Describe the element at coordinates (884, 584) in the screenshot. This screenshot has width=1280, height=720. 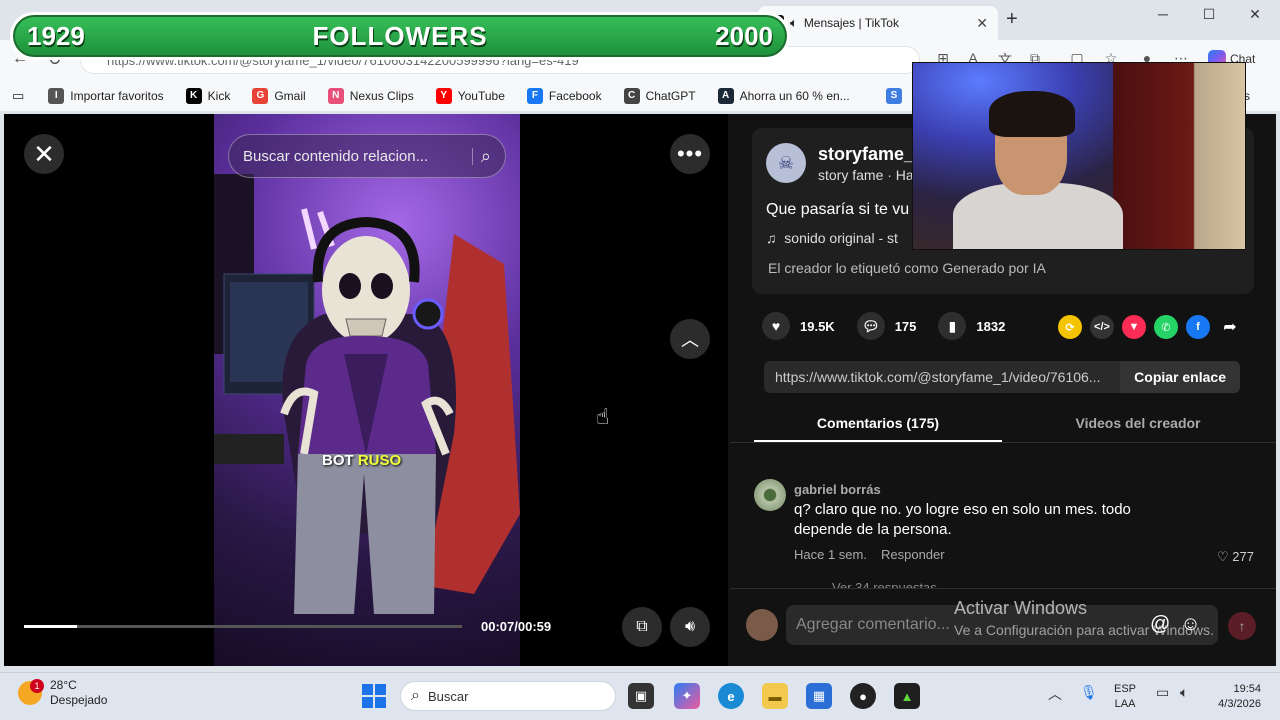
I see `view-replies-button: Ver 34 respuestas` at that location.